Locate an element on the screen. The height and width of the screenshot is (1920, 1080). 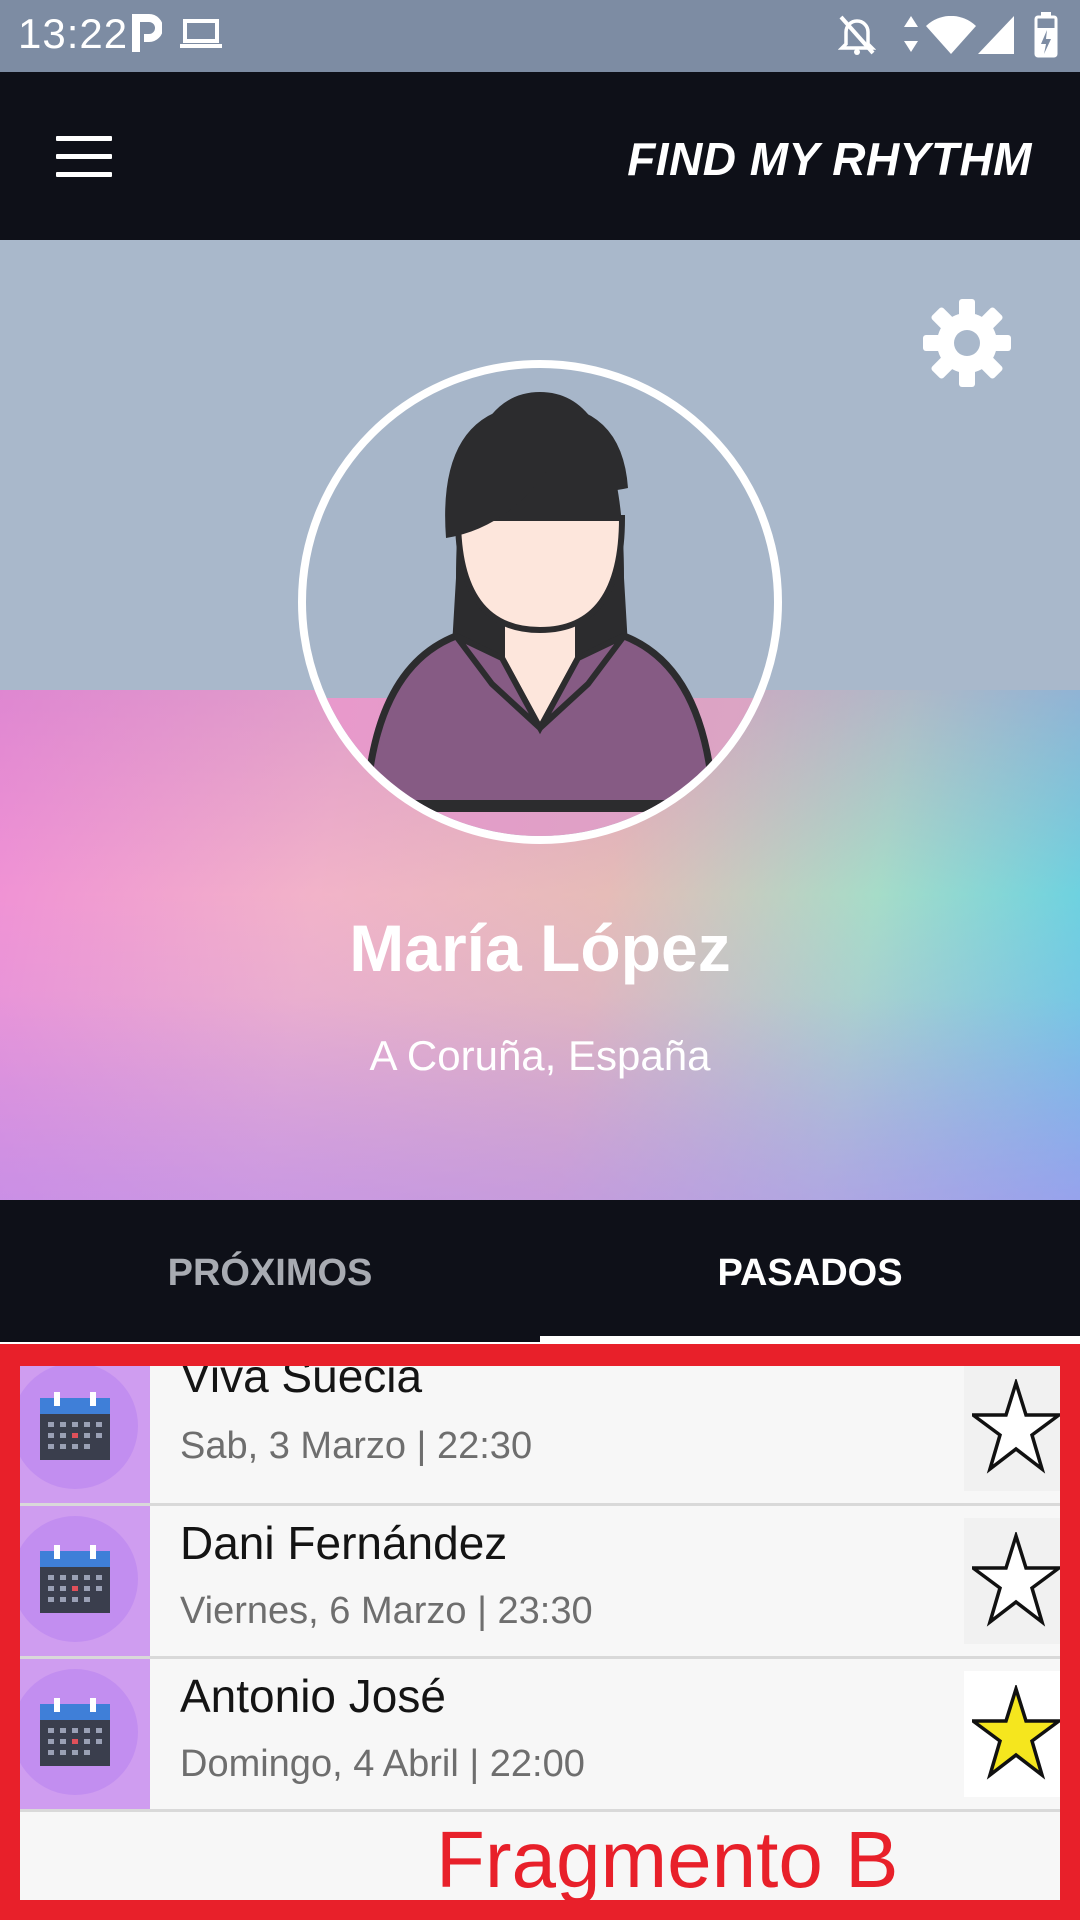
woman-avatar-icon is located at coordinates (540, 602).